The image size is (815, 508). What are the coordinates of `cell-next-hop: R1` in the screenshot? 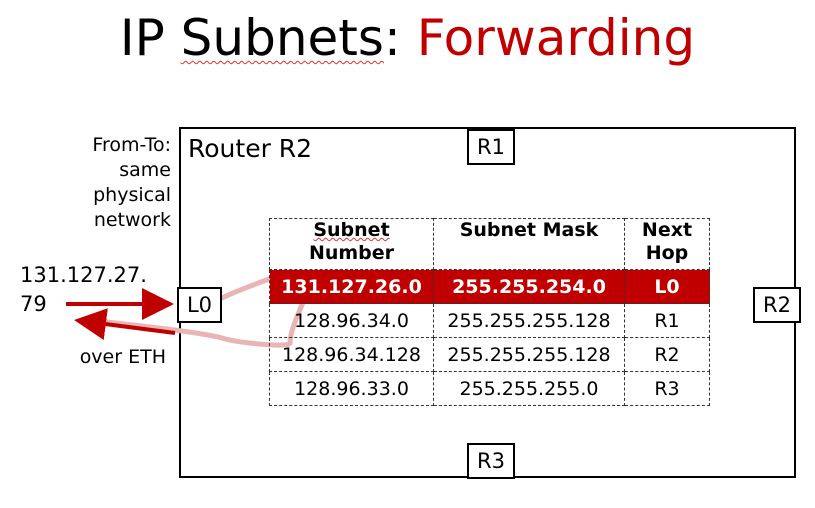 It's located at (667, 320).